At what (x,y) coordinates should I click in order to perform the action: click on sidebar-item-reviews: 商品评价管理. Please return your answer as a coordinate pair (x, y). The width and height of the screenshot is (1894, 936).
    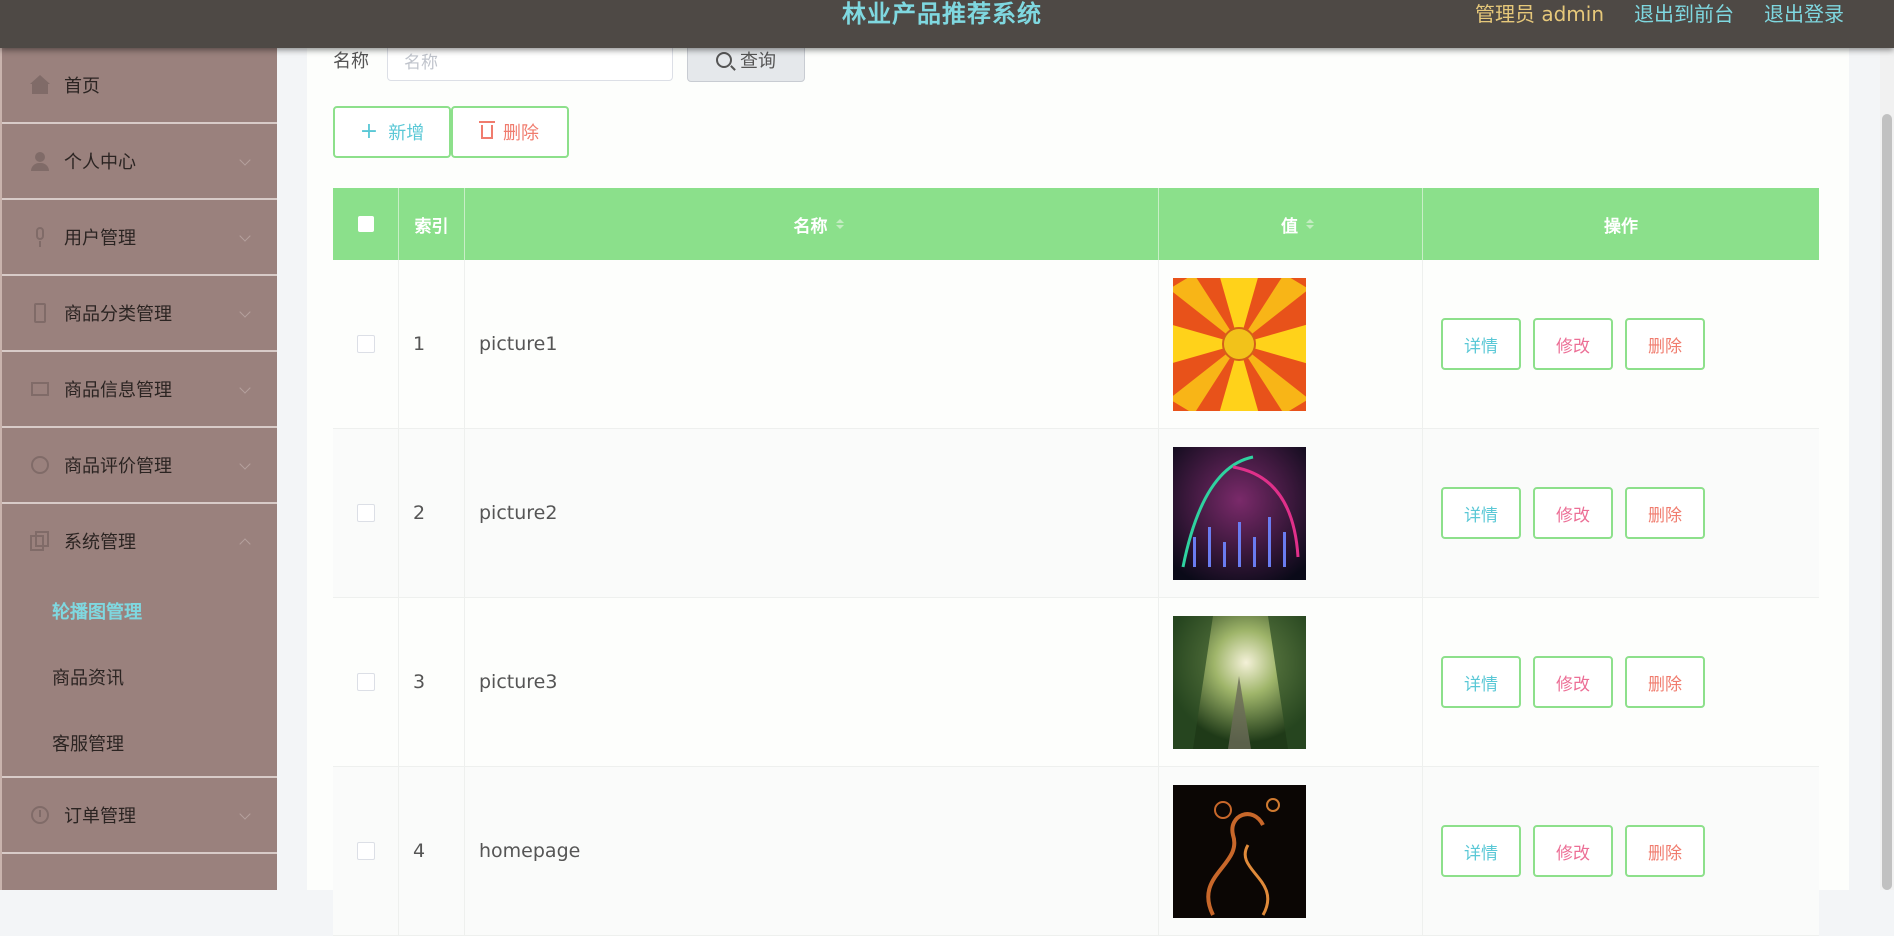
    Looking at the image, I should click on (139, 466).